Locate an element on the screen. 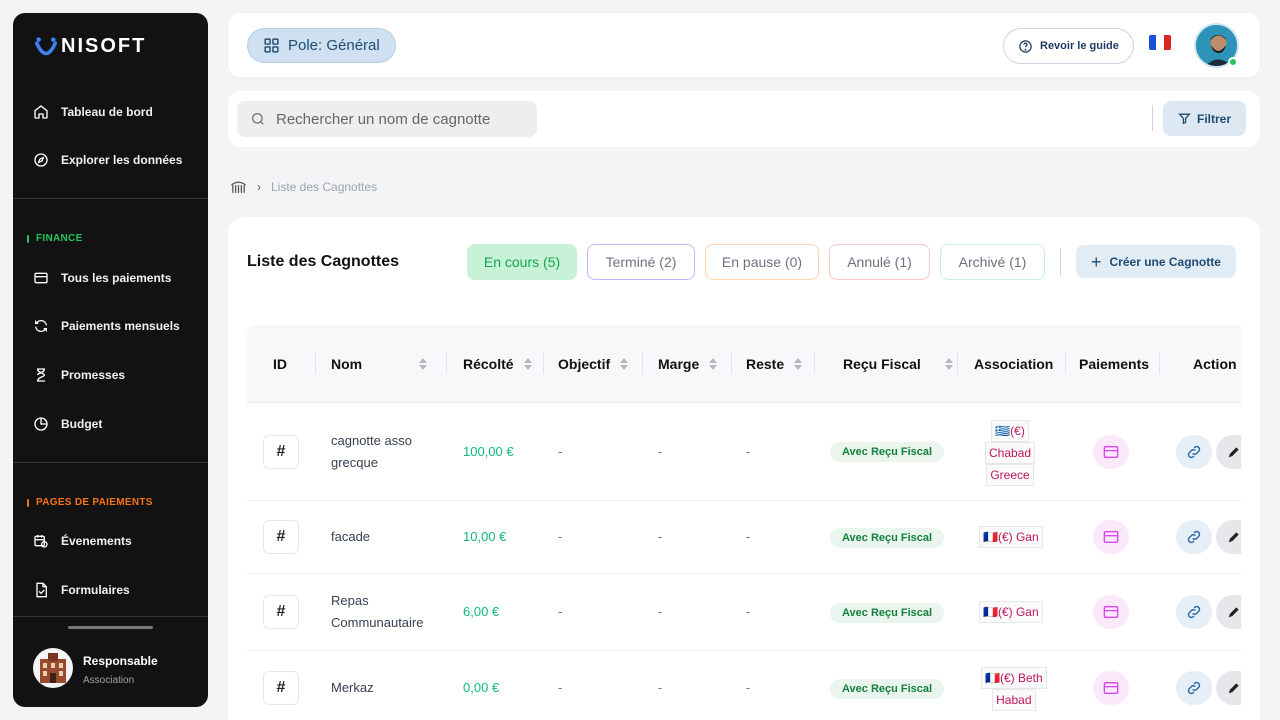  institution-icon is located at coordinates (238, 186).